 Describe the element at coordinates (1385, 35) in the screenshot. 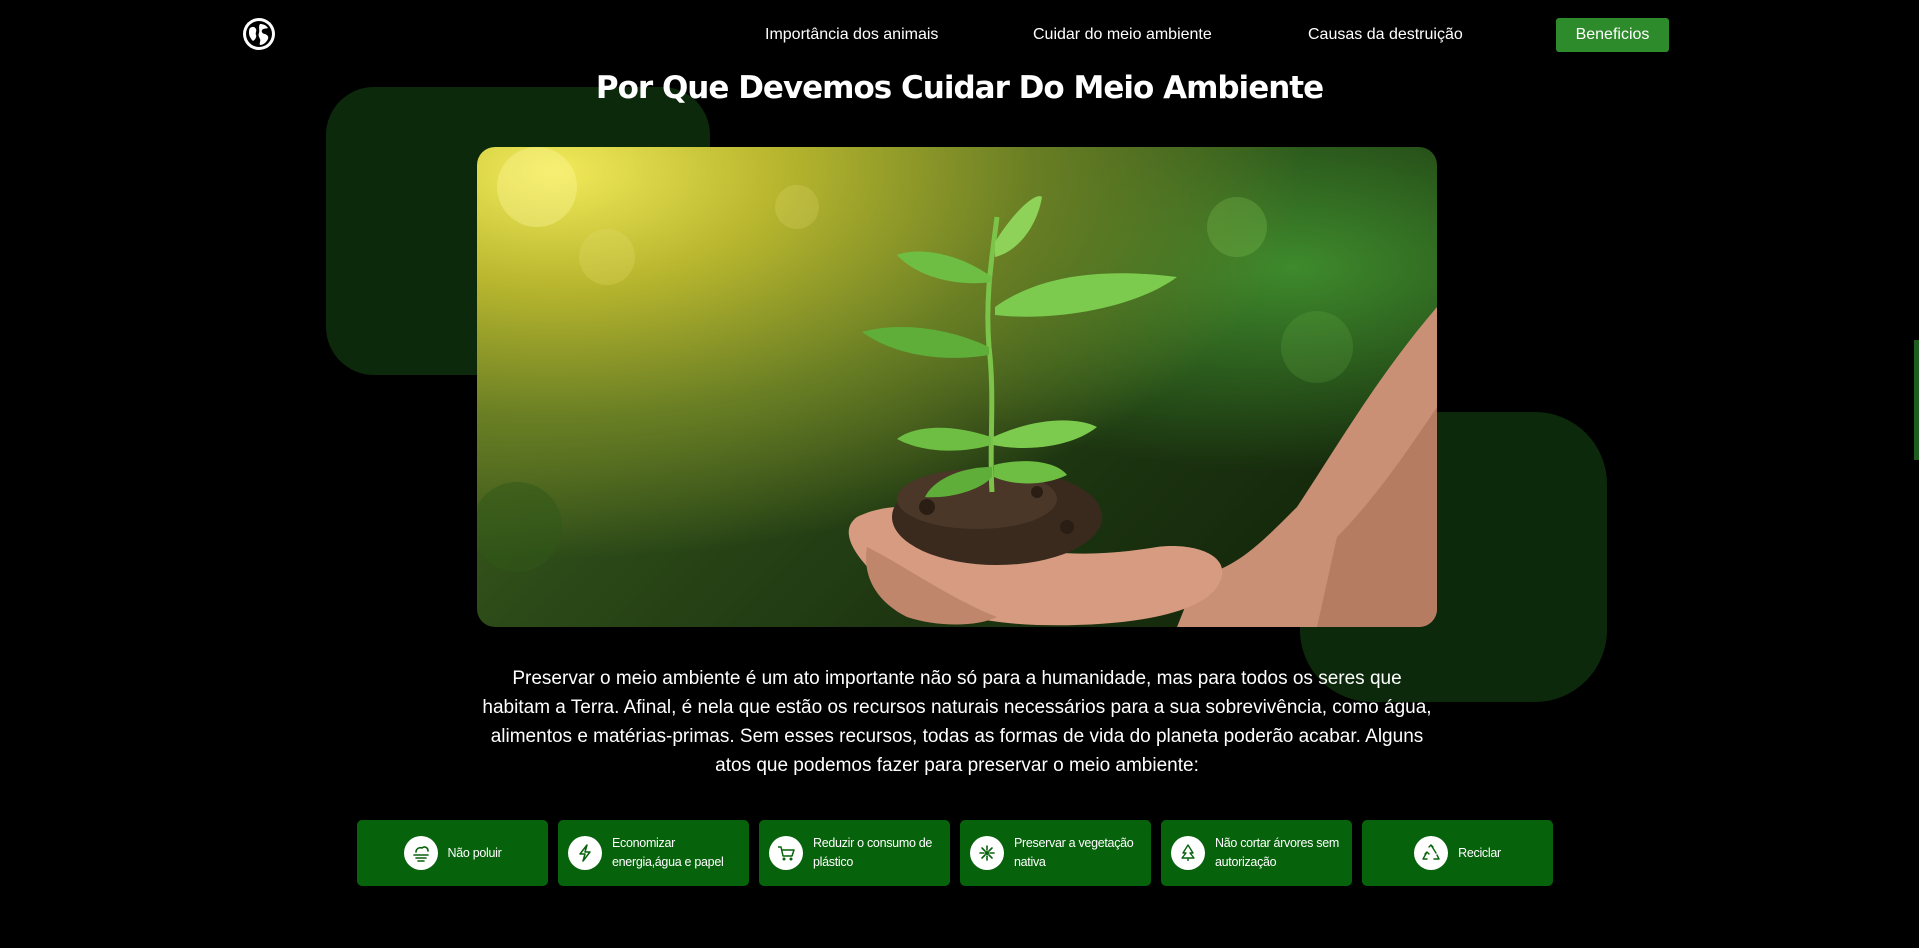

I see `nav-link-causas: Causas da destruição` at that location.